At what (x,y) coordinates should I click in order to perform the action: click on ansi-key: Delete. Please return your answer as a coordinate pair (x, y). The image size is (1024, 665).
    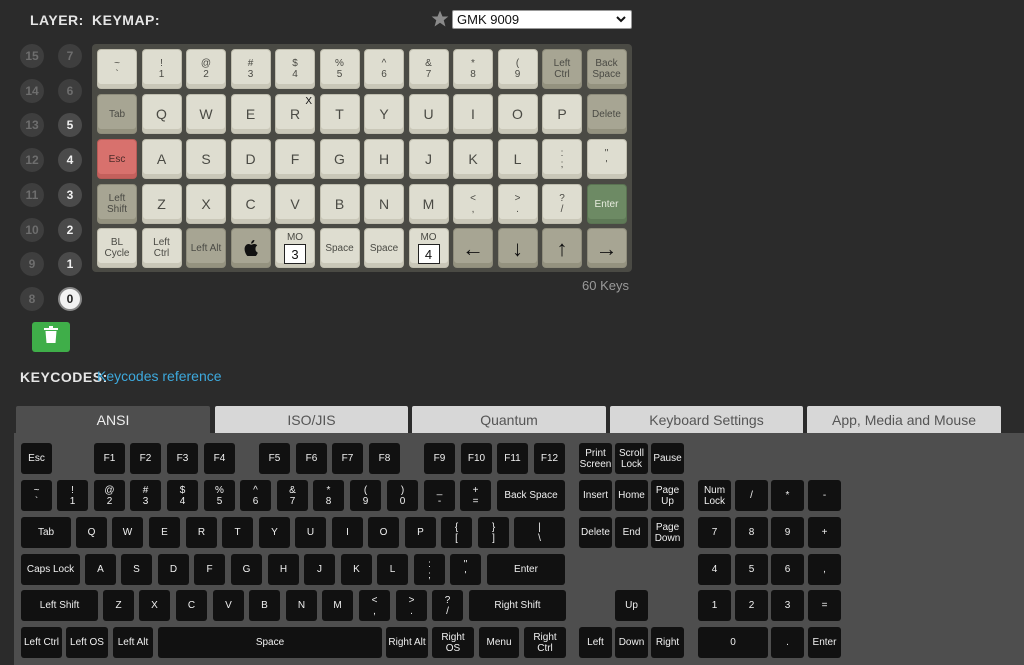
    Looking at the image, I should click on (595, 532).